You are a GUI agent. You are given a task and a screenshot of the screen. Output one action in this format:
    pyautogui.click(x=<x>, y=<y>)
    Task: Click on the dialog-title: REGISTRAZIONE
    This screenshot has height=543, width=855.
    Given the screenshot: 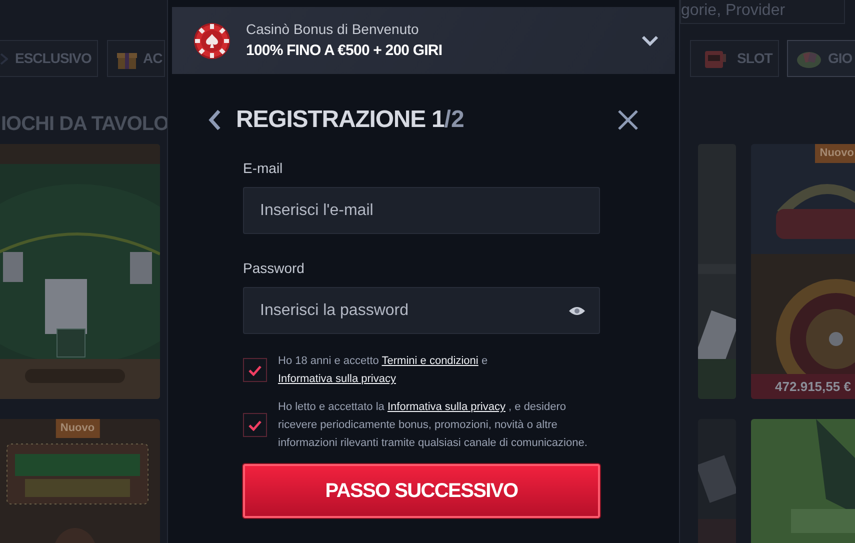 What is the action you would take?
    pyautogui.click(x=331, y=120)
    